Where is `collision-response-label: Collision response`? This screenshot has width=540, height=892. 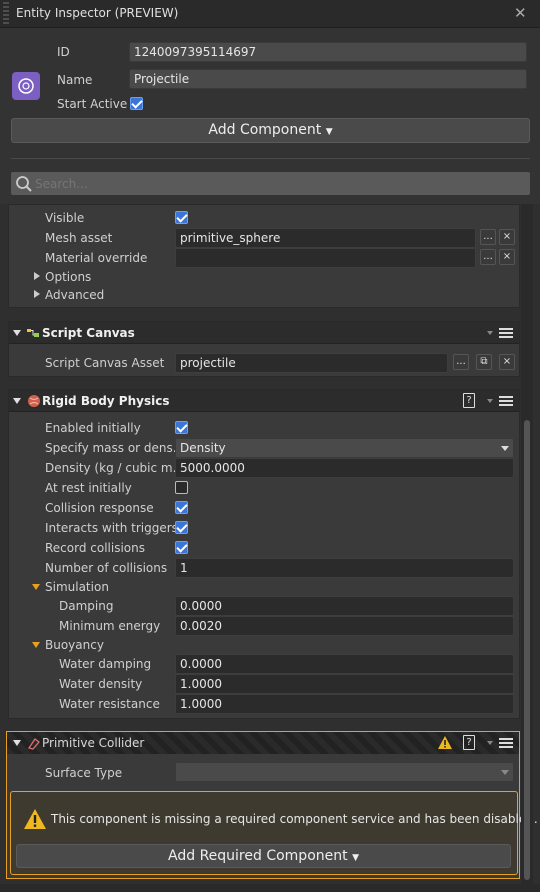
collision-response-label: Collision response is located at coordinates (99, 508).